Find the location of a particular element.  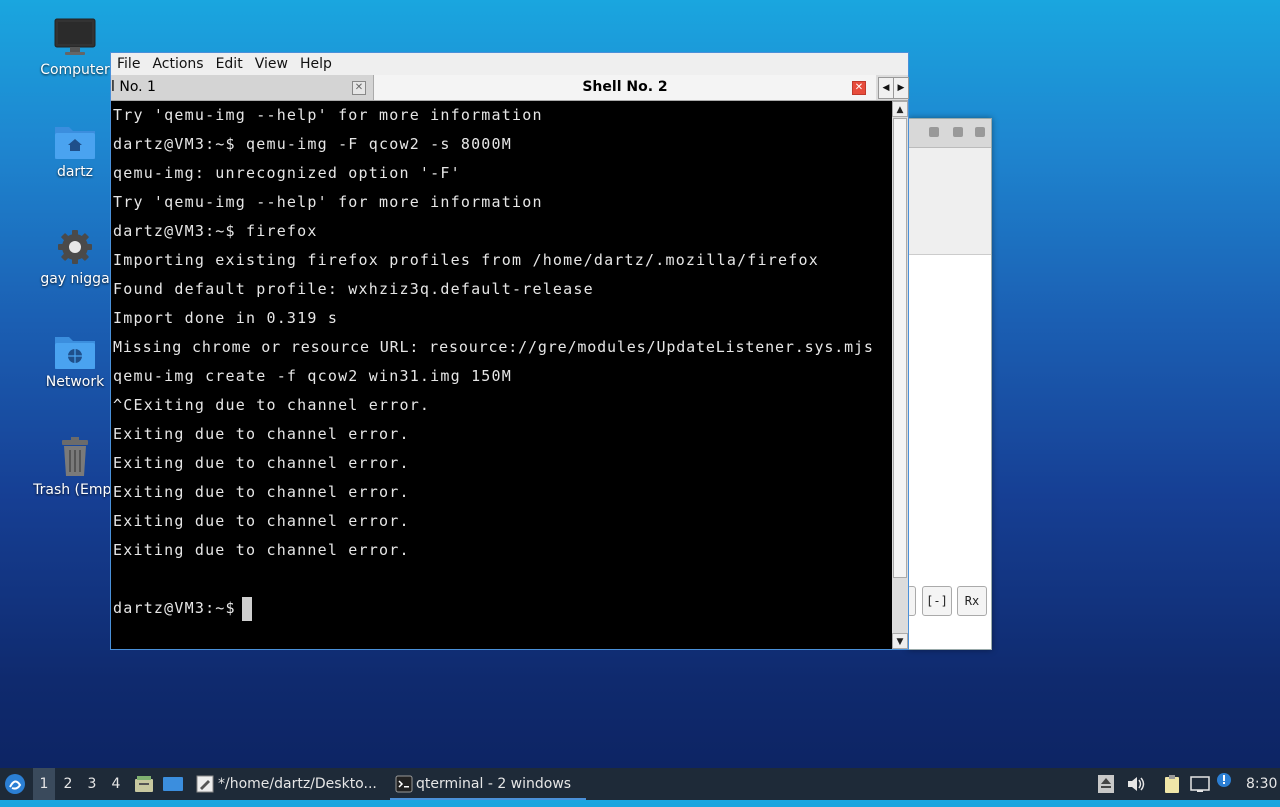

monitor-icon is located at coordinates (75, 36).